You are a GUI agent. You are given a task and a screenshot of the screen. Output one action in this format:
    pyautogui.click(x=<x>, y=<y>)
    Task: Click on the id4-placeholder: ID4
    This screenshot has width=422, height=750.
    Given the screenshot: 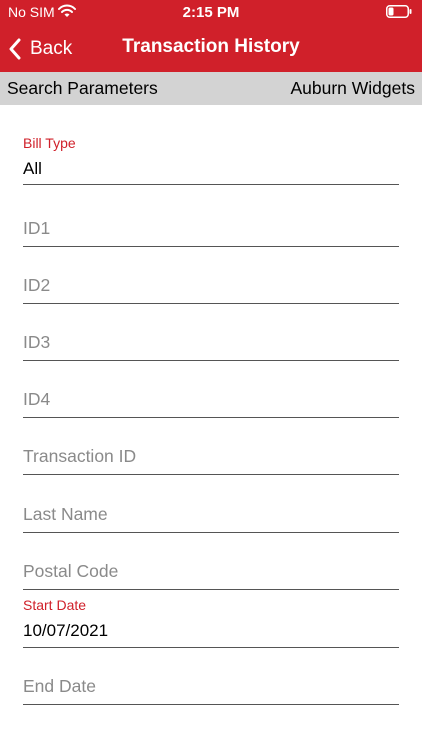 What is the action you would take?
    pyautogui.click(x=37, y=399)
    